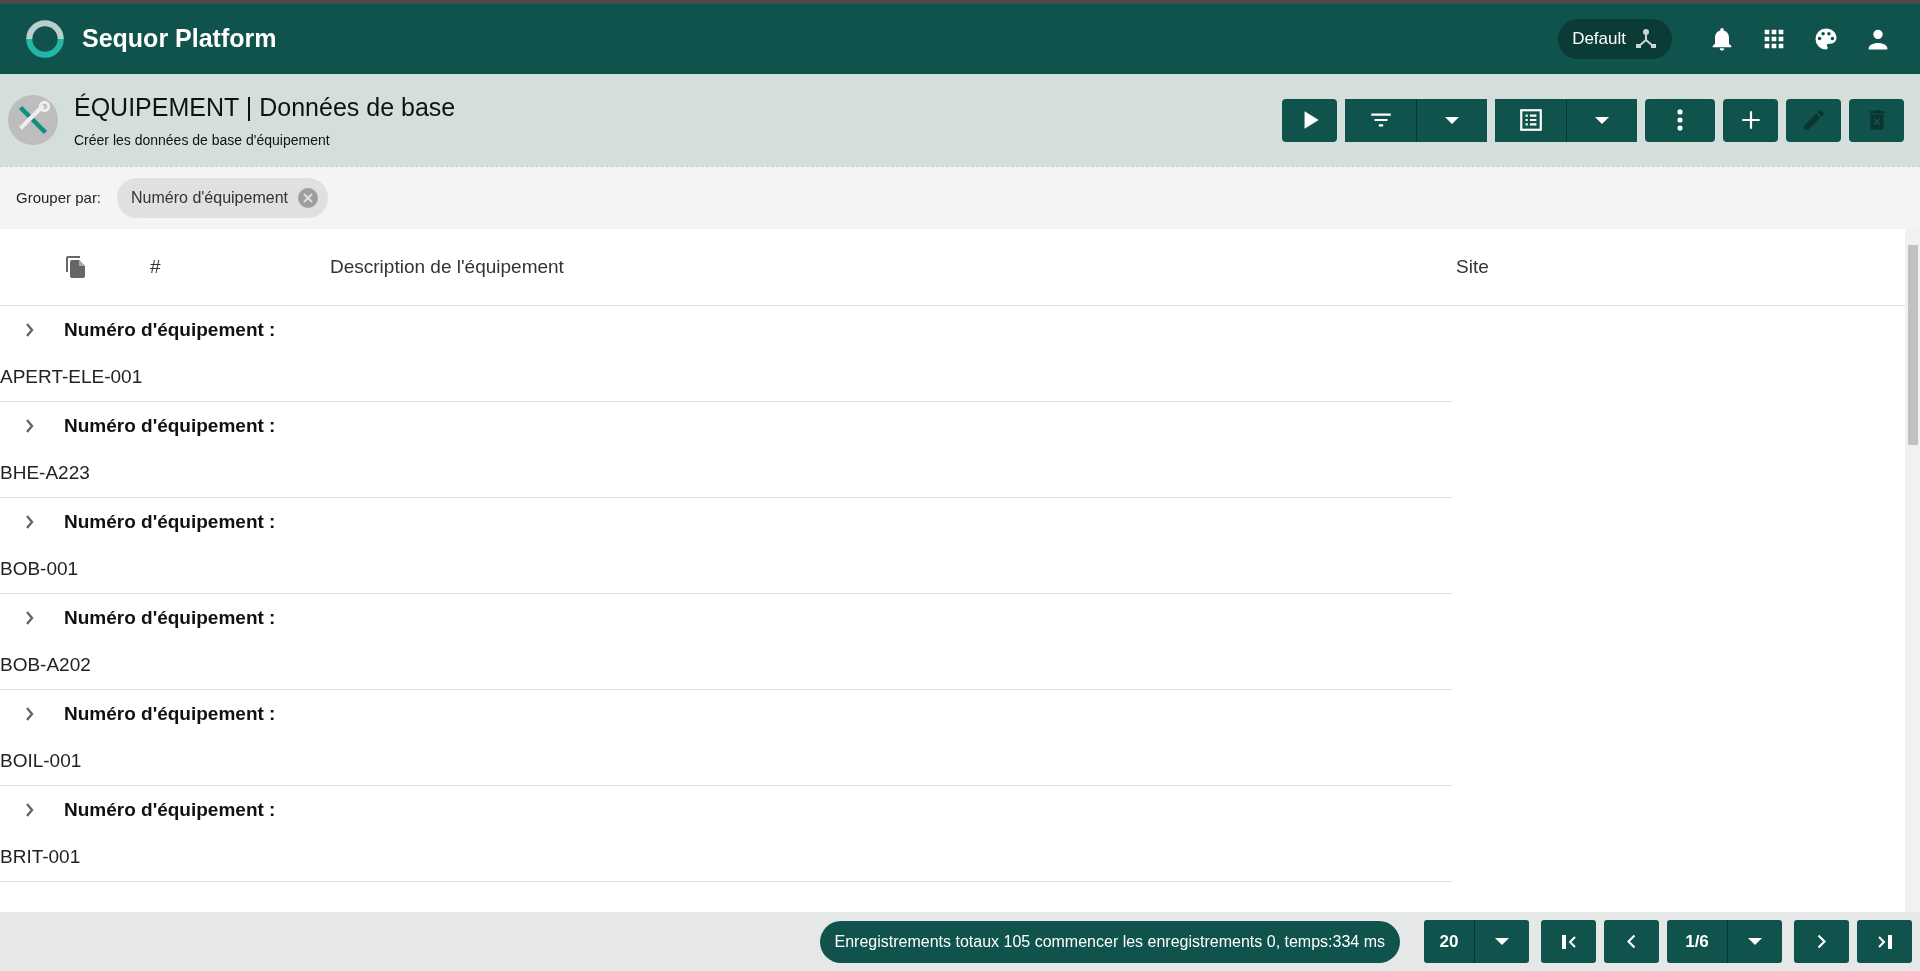  Describe the element at coordinates (155, 267) in the screenshot. I see `column-header: #` at that location.